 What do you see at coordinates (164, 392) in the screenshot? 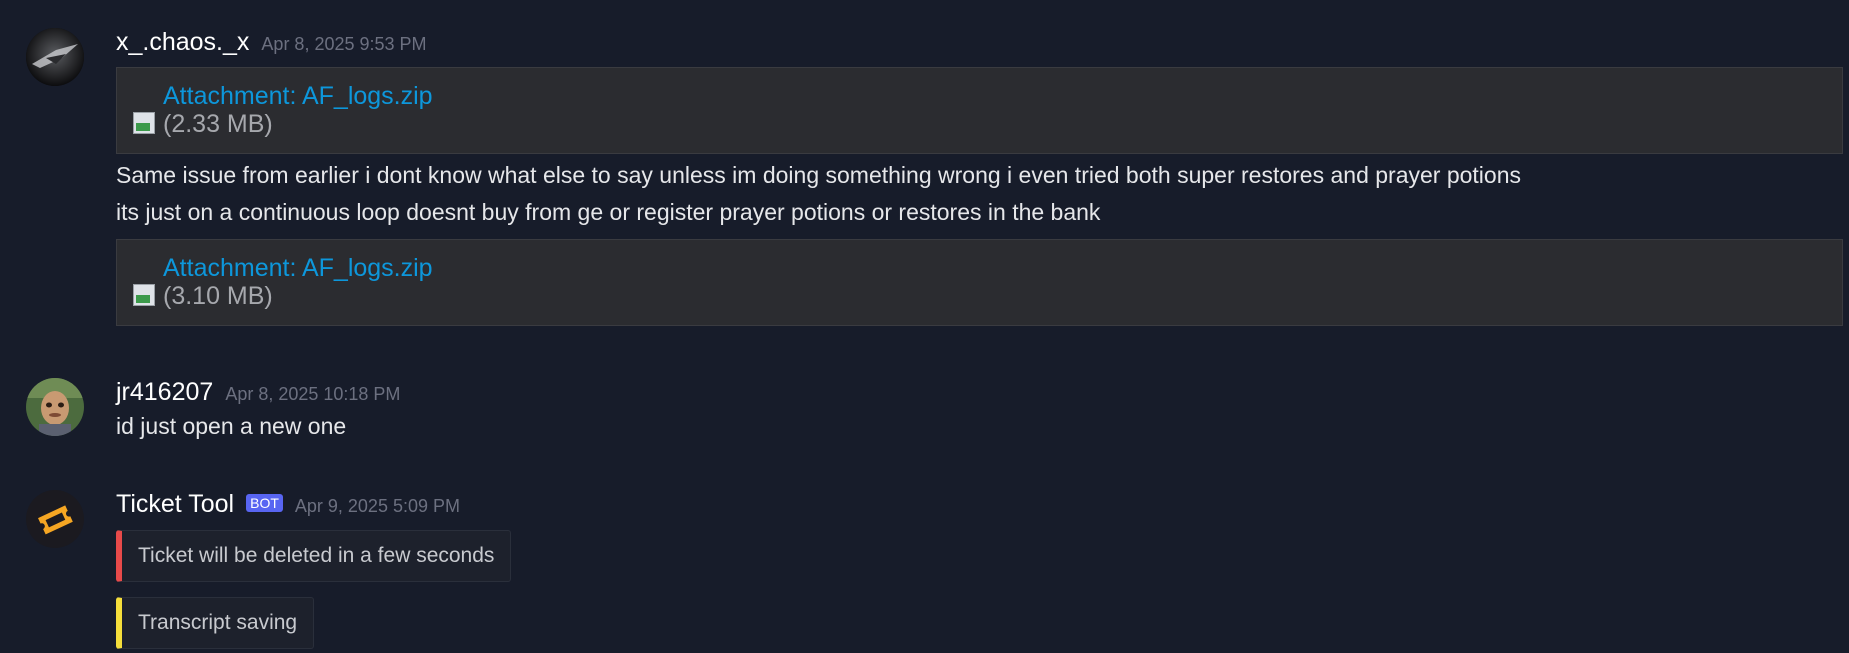
I see `username: jr416207` at bounding box center [164, 392].